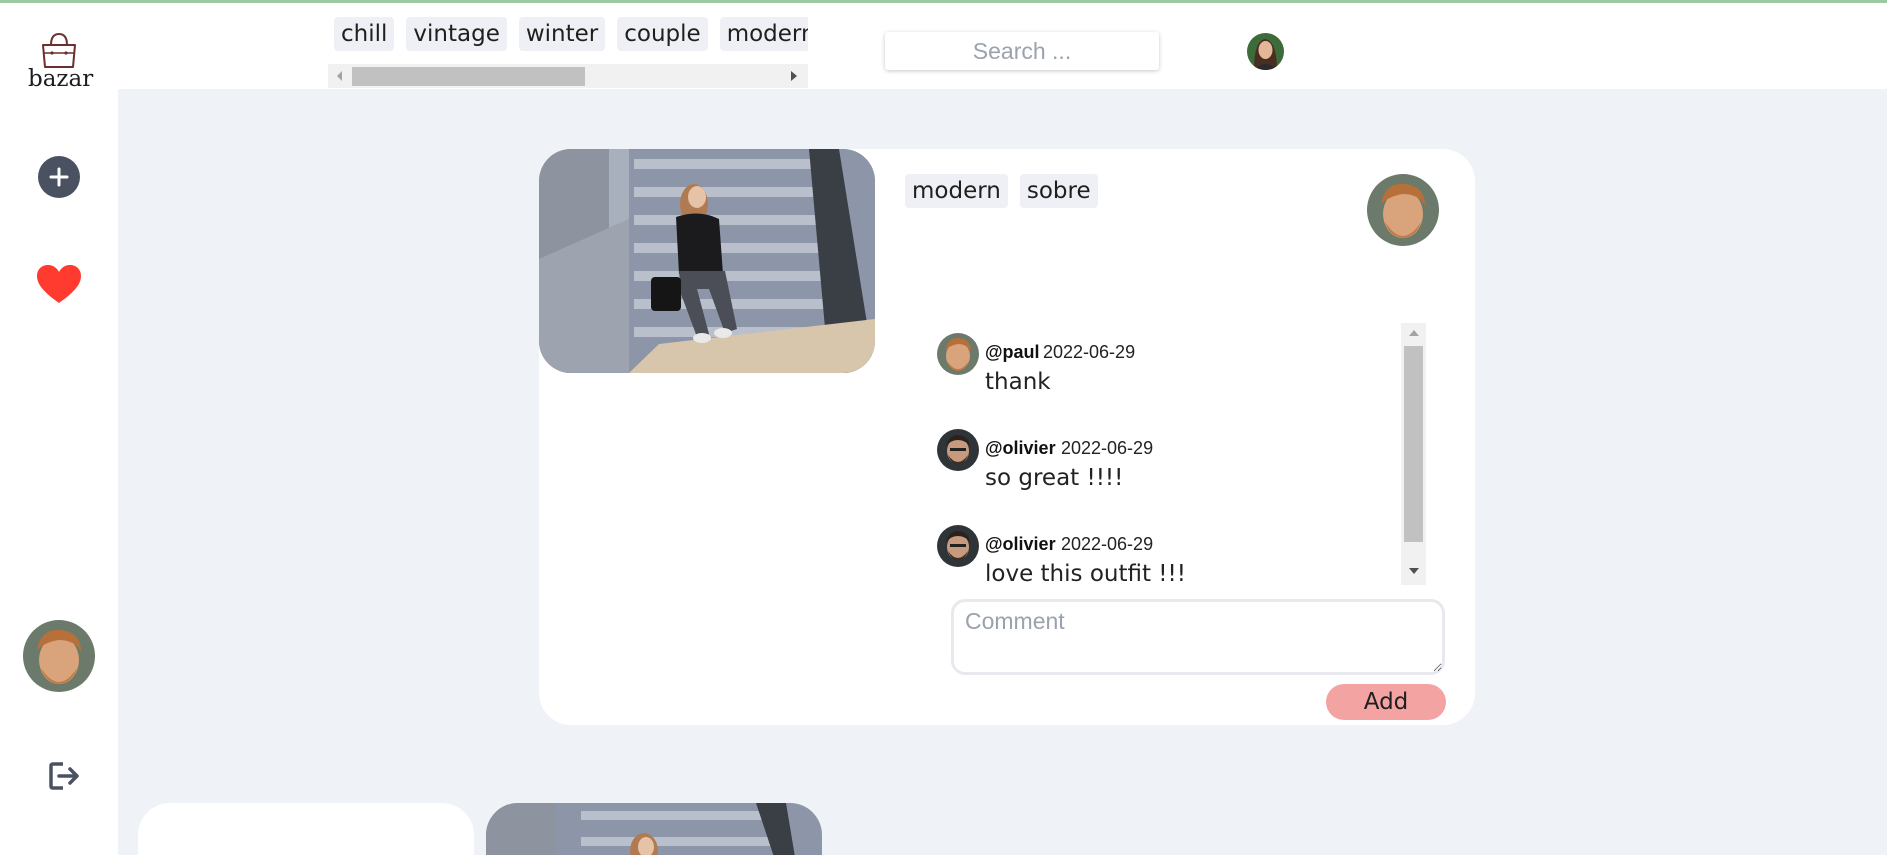 Image resolution: width=1887 pixels, height=855 pixels. What do you see at coordinates (1198, 637) in the screenshot?
I see `comment-input` at bounding box center [1198, 637].